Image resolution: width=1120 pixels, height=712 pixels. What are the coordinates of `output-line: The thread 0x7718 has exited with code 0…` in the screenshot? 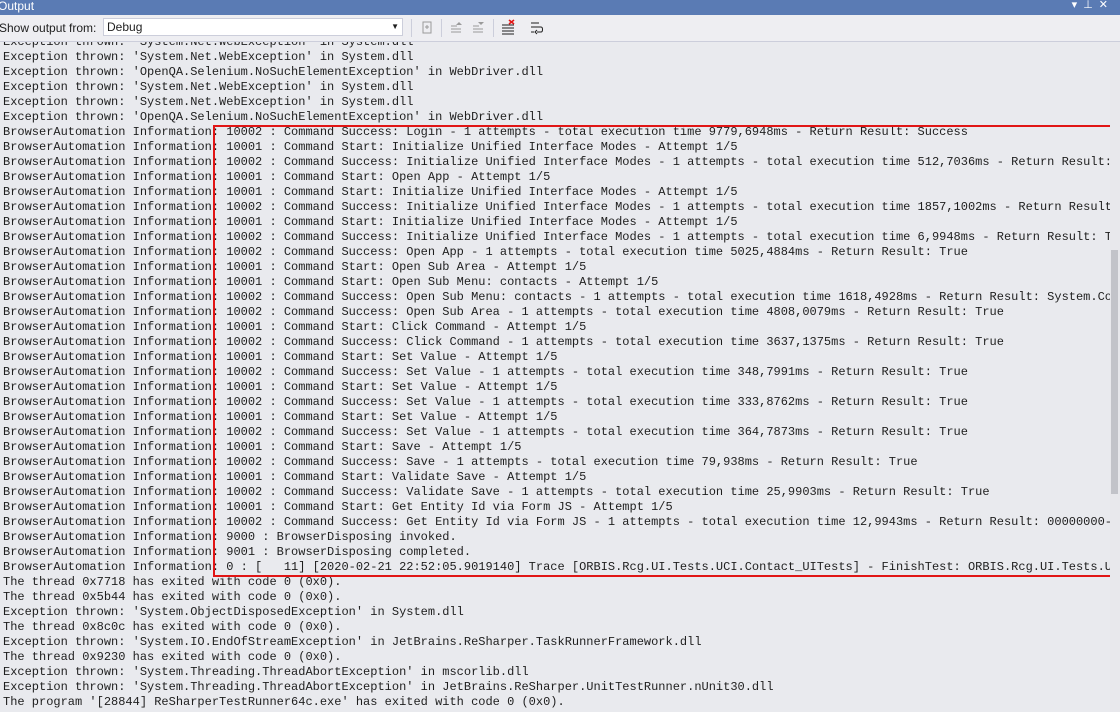 It's located at (172, 582).